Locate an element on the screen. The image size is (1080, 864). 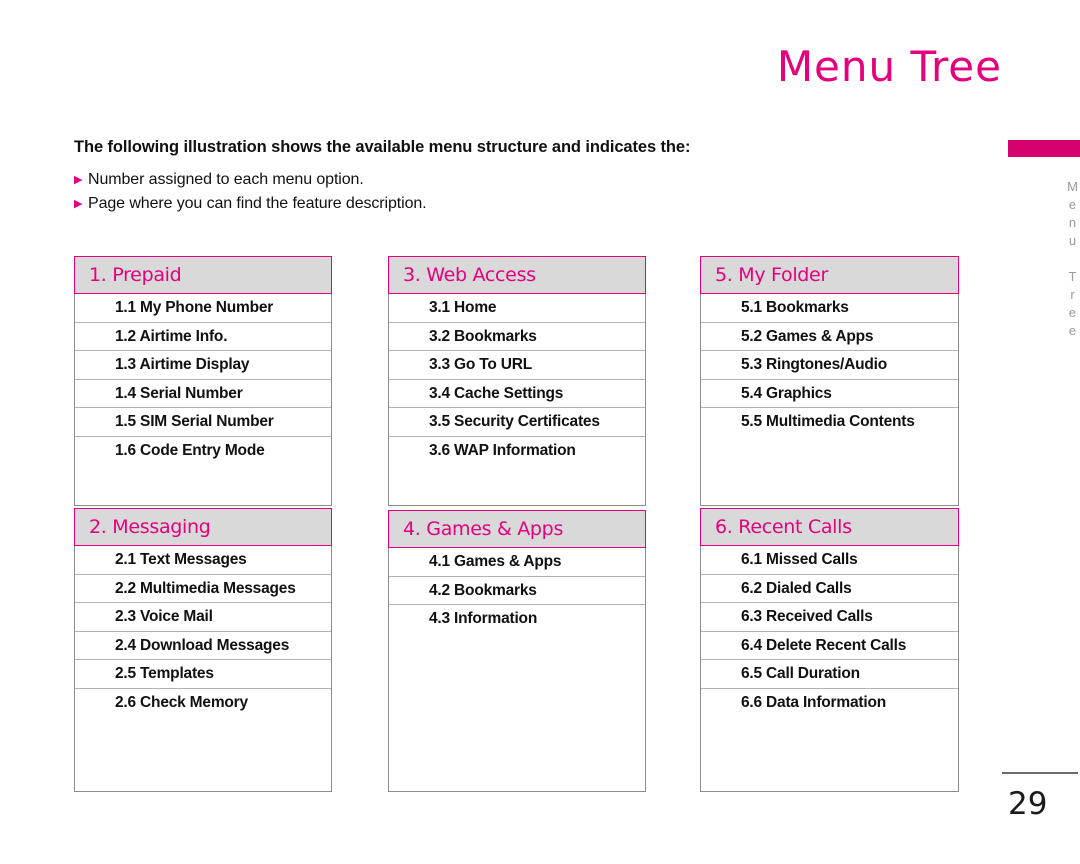
menu-item-row: 6.5 Call Duration is located at coordinates (829, 674).